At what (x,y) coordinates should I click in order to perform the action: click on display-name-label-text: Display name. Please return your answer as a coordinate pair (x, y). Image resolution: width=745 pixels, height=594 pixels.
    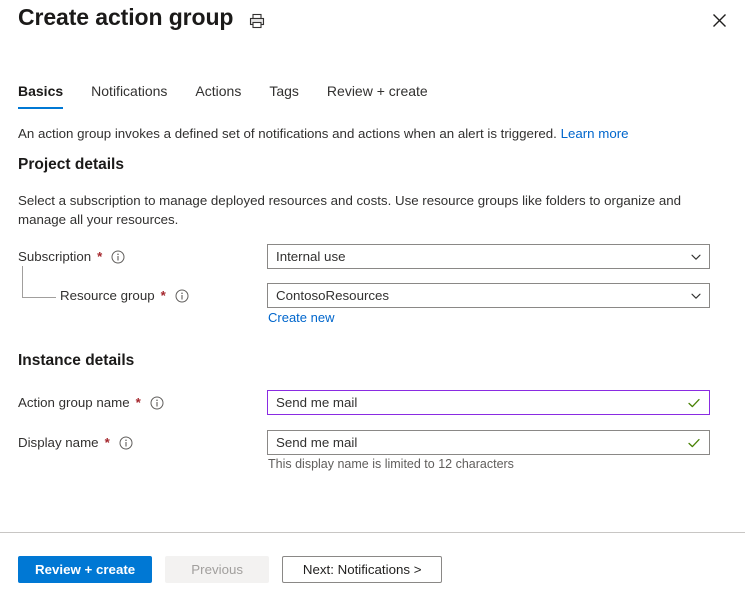
    Looking at the image, I should click on (58, 442).